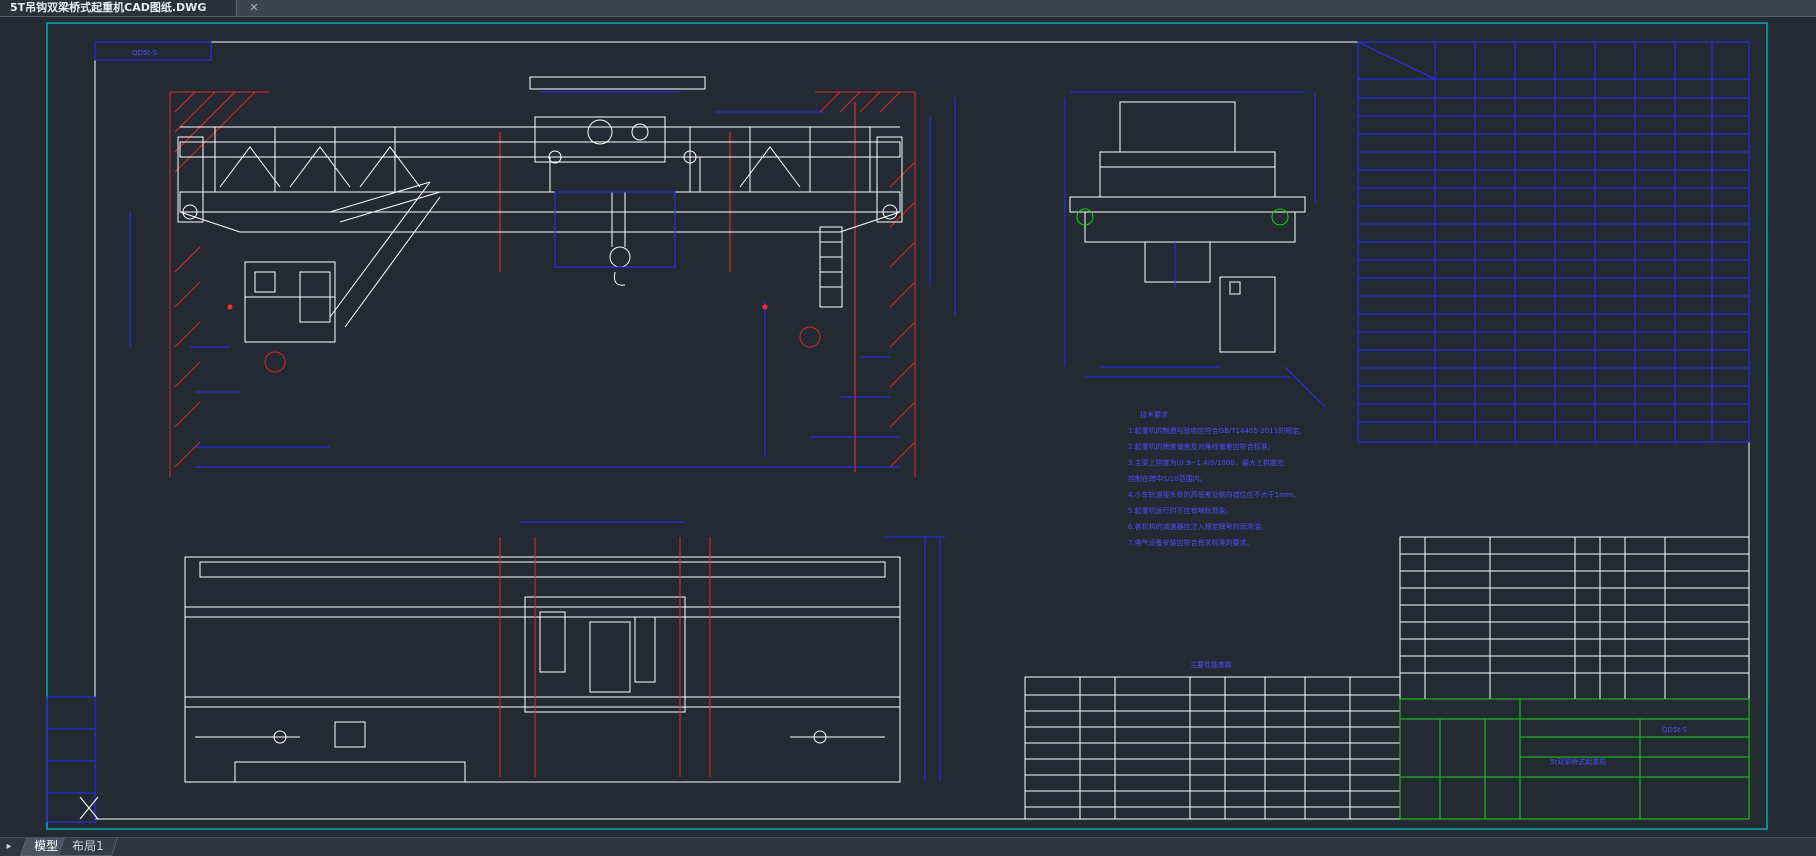 The height and width of the screenshot is (856, 1816). Describe the element at coordinates (1675, 730) in the screenshot. I see `drawing-code: QD5t-S` at that location.